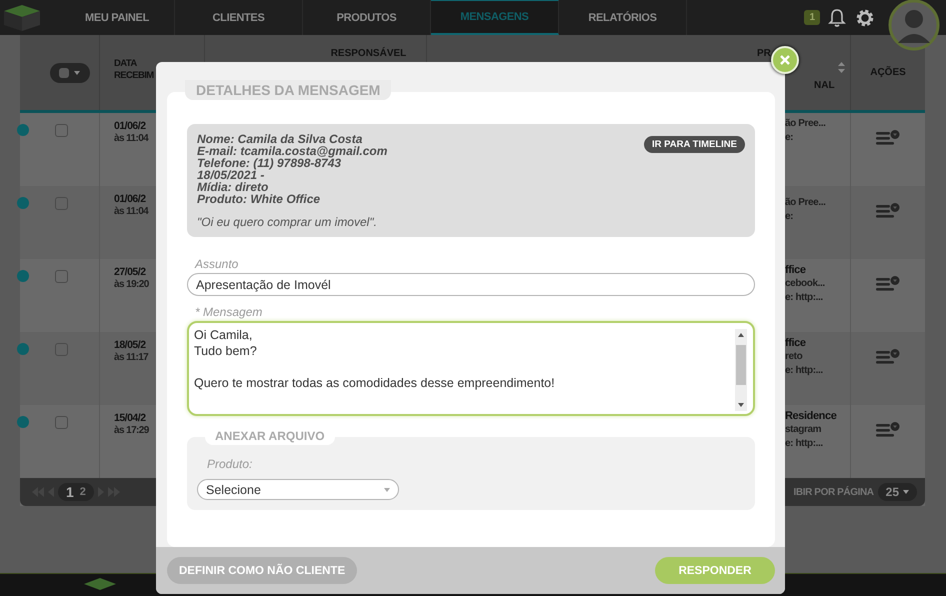 The height and width of the screenshot is (596, 946). What do you see at coordinates (70, 72) in the screenshot?
I see `select-all-dropdown` at bounding box center [70, 72].